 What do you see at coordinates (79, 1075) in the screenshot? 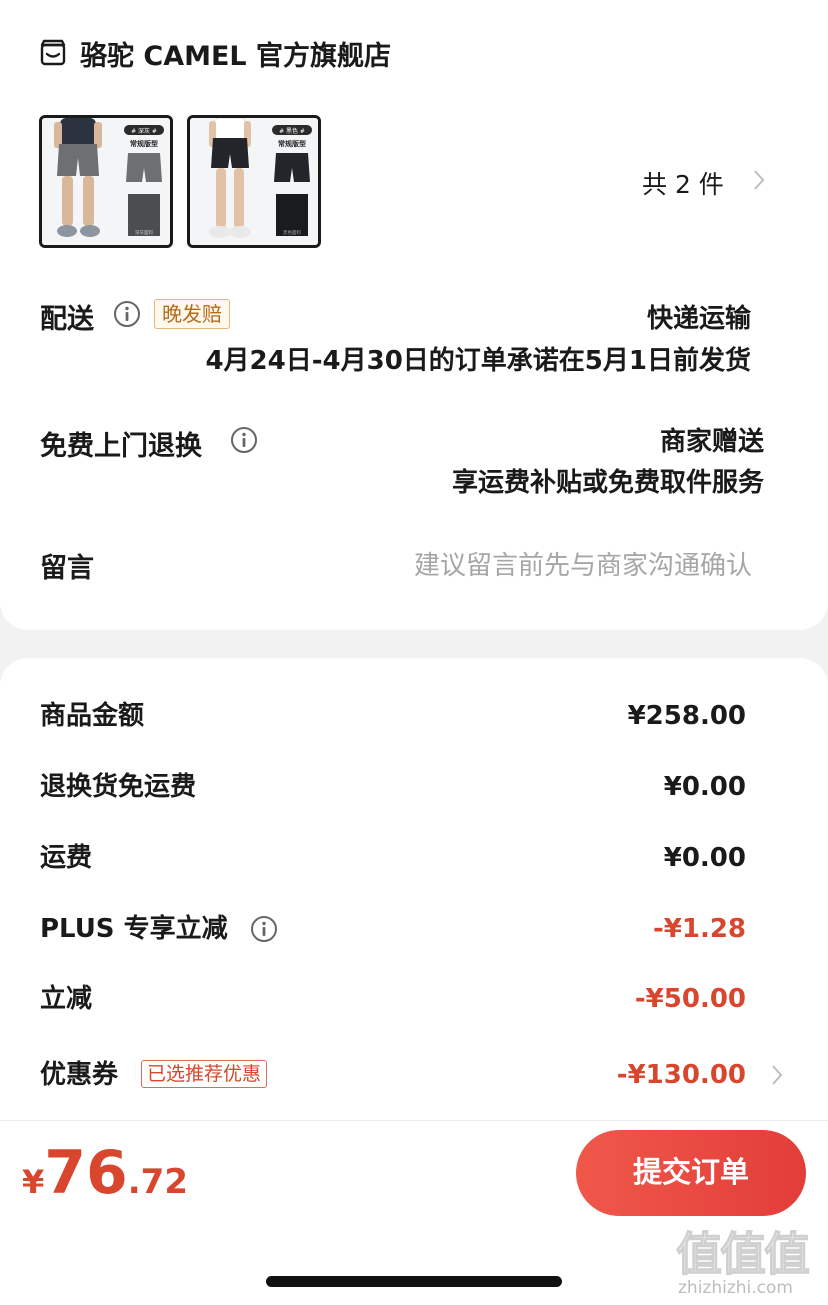
I see `fee-label: 优惠券` at bounding box center [79, 1075].